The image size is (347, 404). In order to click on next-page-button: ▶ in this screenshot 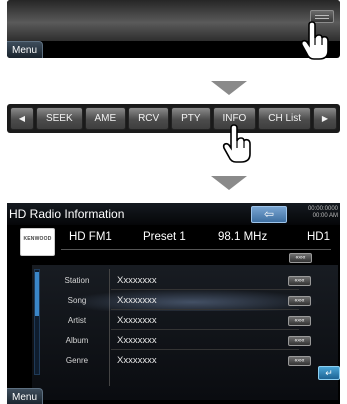, I will do `click(324, 118)`.